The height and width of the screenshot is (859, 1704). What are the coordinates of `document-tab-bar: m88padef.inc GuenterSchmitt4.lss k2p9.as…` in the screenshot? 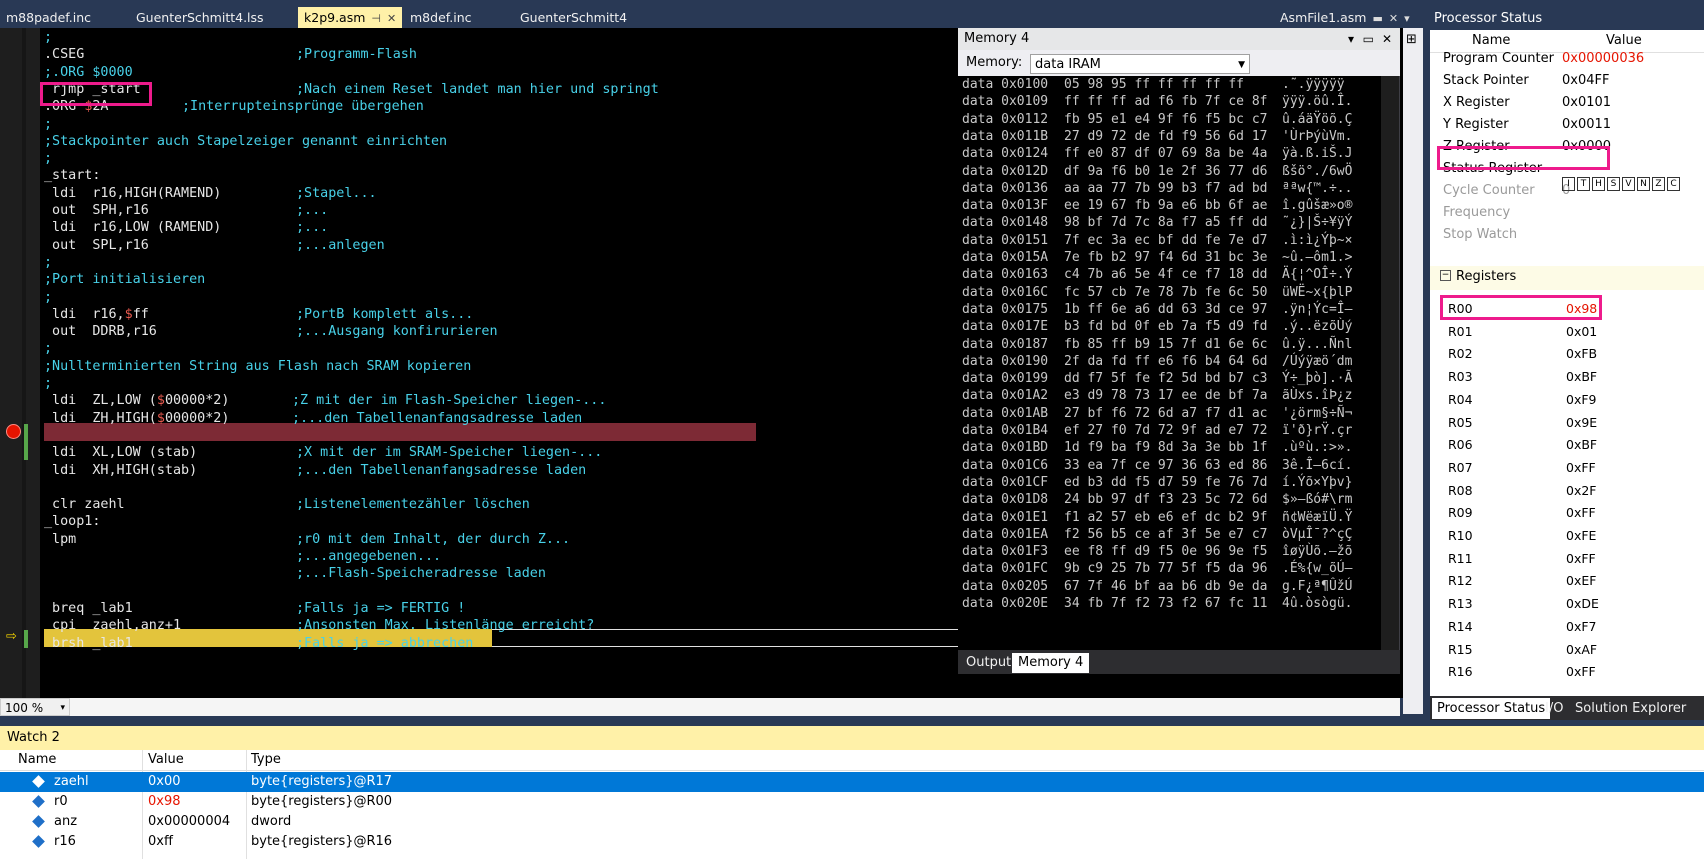 It's located at (715, 14).